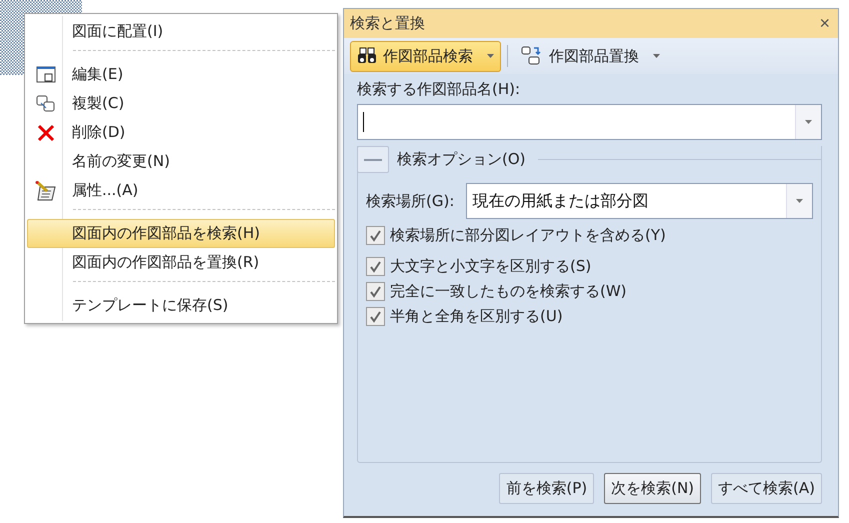  I want to click on minus-icon, so click(373, 159).